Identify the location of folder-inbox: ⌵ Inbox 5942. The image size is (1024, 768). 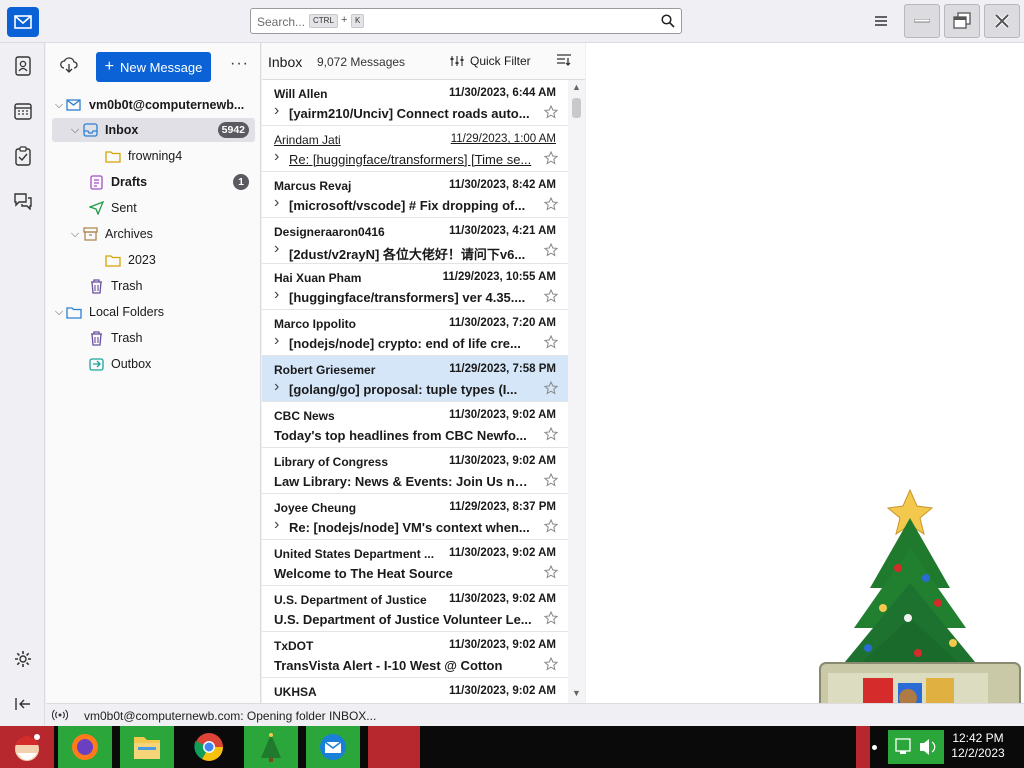
(153, 130).